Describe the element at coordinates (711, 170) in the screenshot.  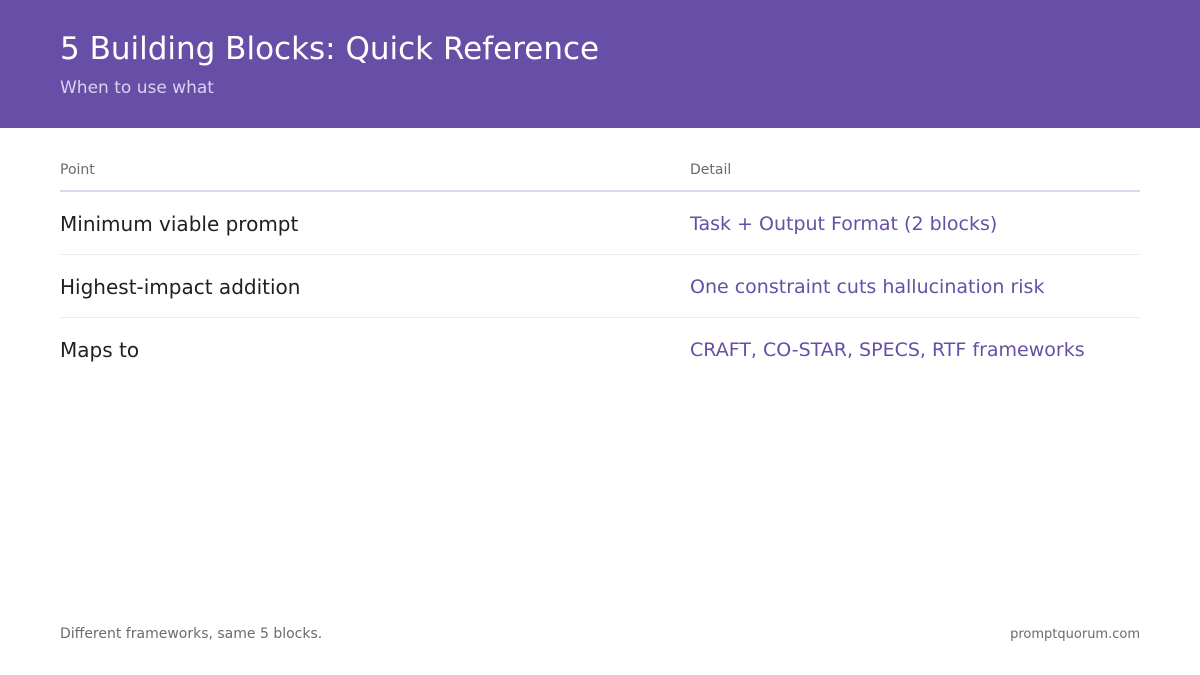
I see `column-header-detail: Detail` at that location.